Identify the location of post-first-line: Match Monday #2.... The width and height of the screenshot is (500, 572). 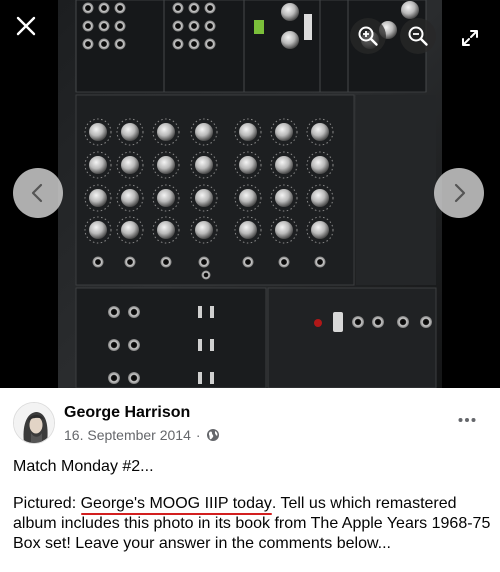
(83, 466).